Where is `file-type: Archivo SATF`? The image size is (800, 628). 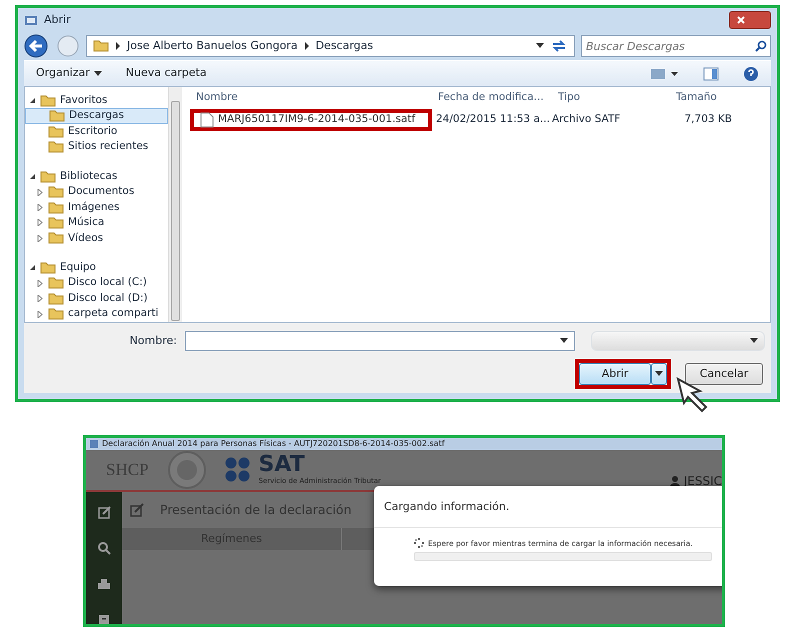 file-type: Archivo SATF is located at coordinates (587, 120).